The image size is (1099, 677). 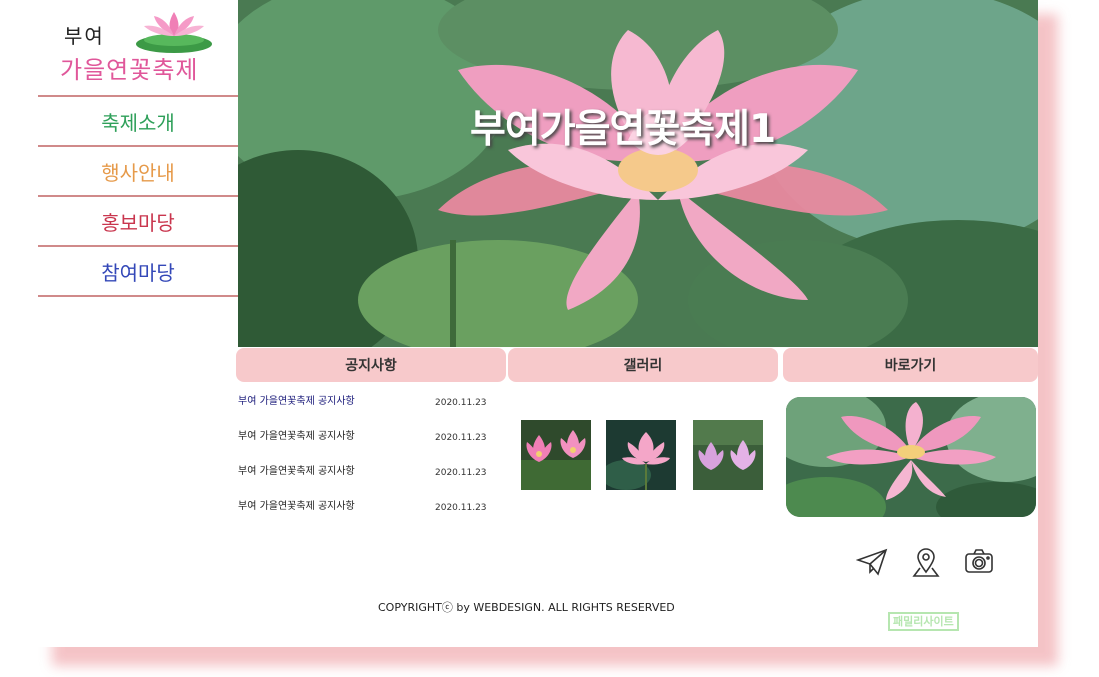 I want to click on shortcut-banner-image, so click(x=911, y=457).